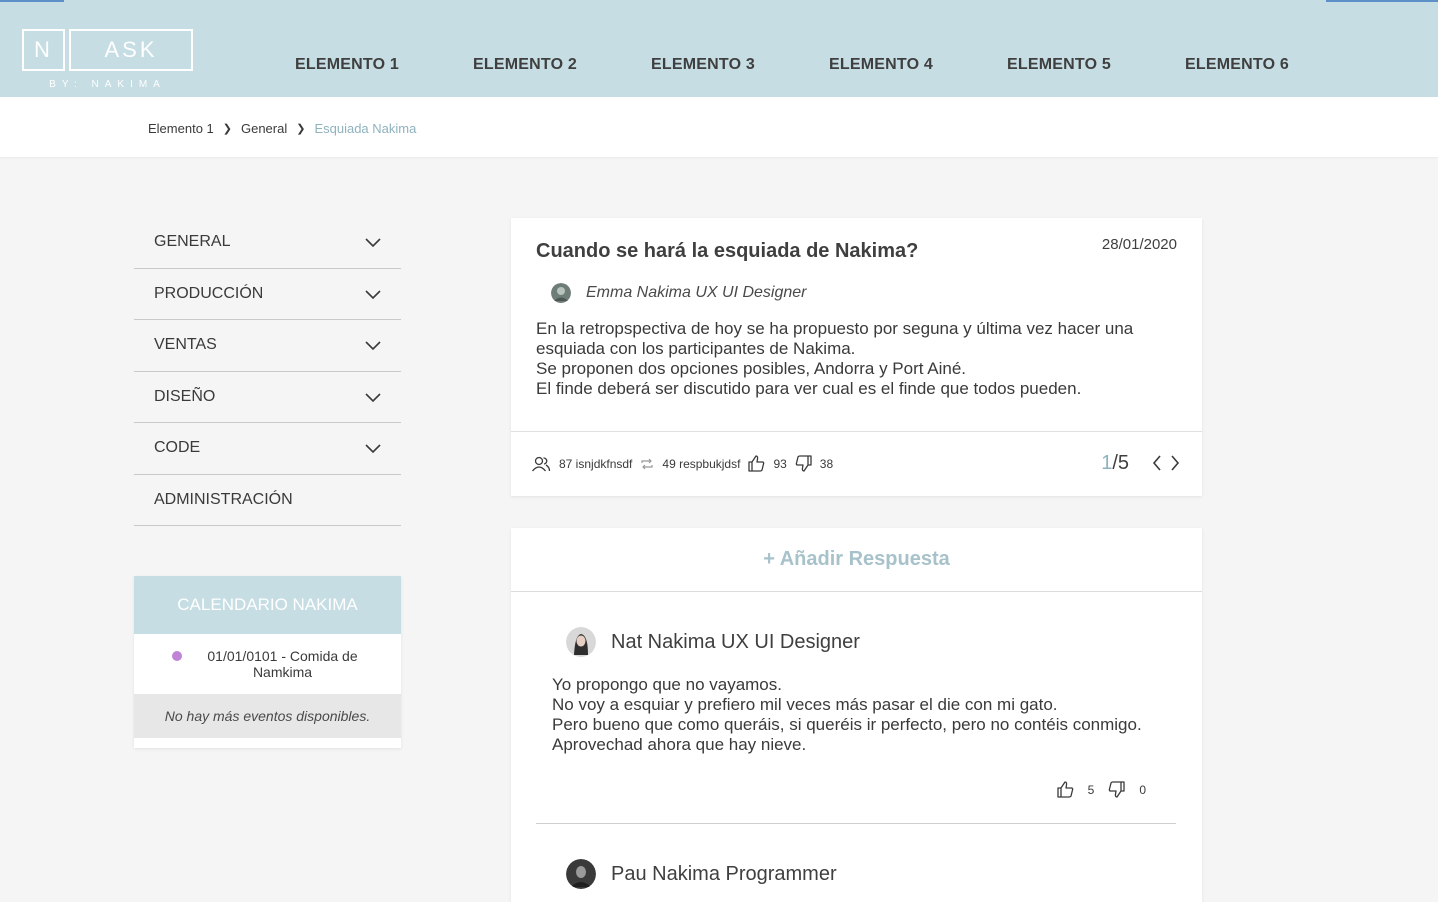 This screenshot has width=1438, height=902. What do you see at coordinates (703, 68) in the screenshot?
I see `nav-item-elemento-3: ELEMENTO 3` at bounding box center [703, 68].